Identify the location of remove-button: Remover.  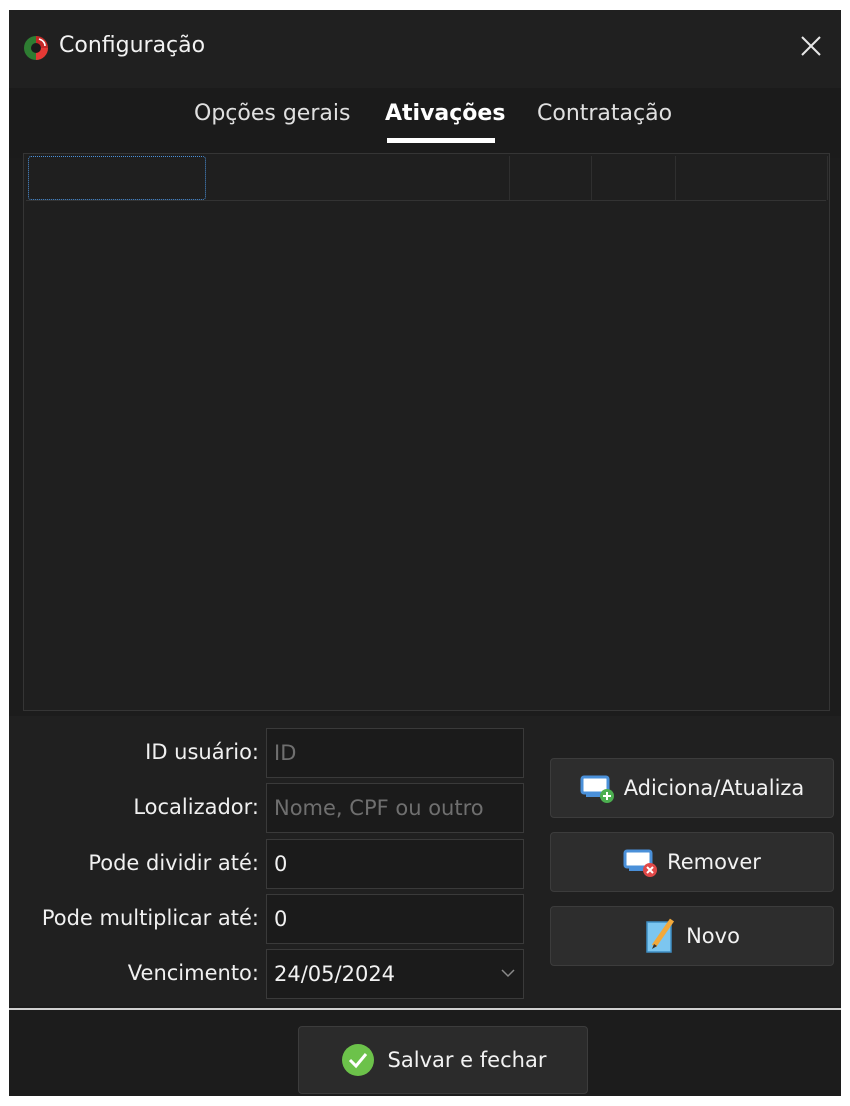
(692, 862).